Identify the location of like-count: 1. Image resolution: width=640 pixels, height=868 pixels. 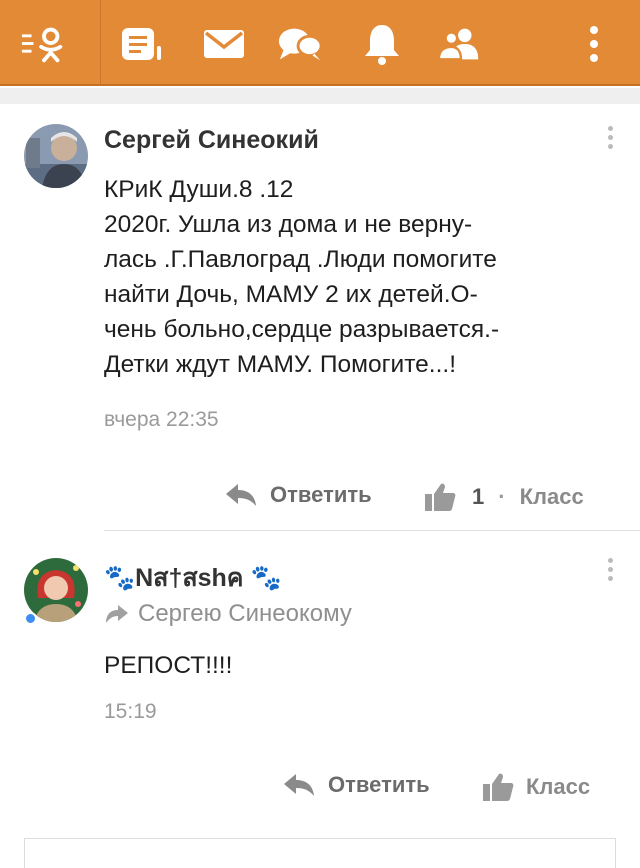
(478, 496).